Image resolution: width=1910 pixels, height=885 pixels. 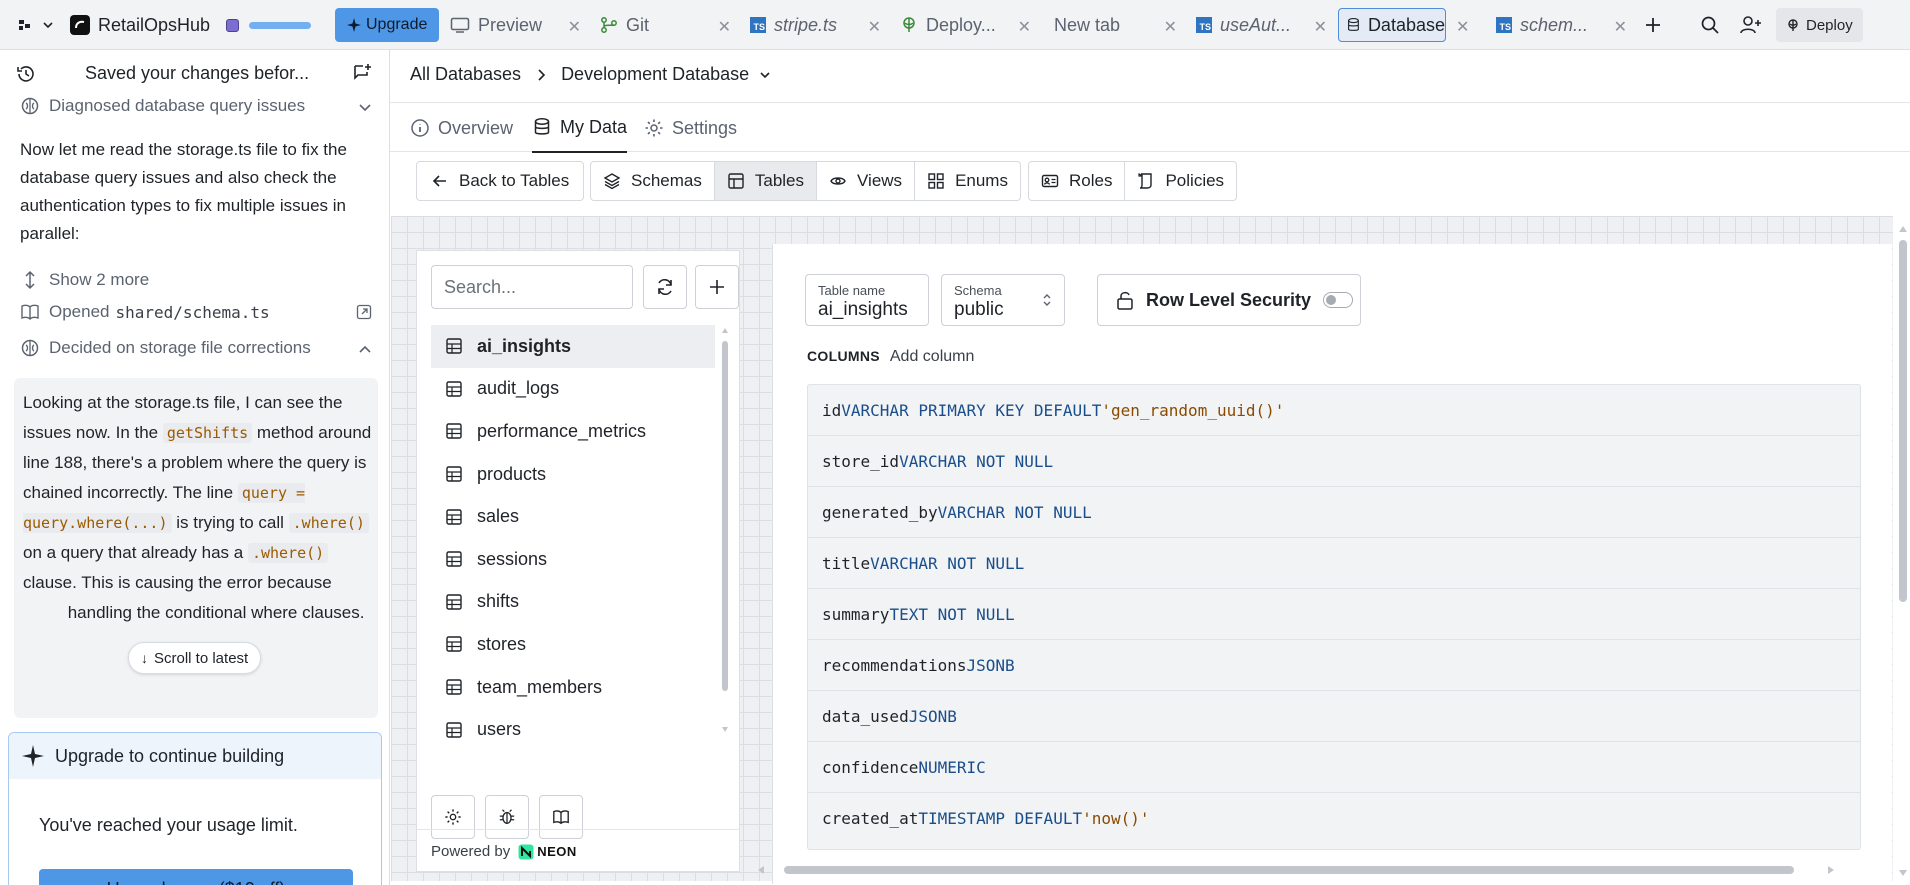 I want to click on table-list-item: shifts, so click(x=573, y=602).